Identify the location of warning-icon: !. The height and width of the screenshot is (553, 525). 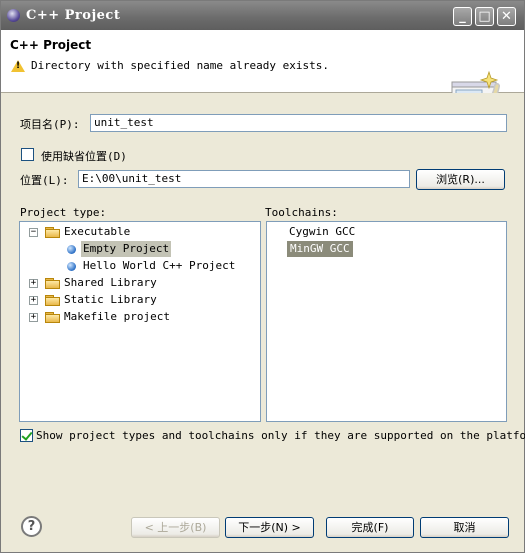
(18, 66).